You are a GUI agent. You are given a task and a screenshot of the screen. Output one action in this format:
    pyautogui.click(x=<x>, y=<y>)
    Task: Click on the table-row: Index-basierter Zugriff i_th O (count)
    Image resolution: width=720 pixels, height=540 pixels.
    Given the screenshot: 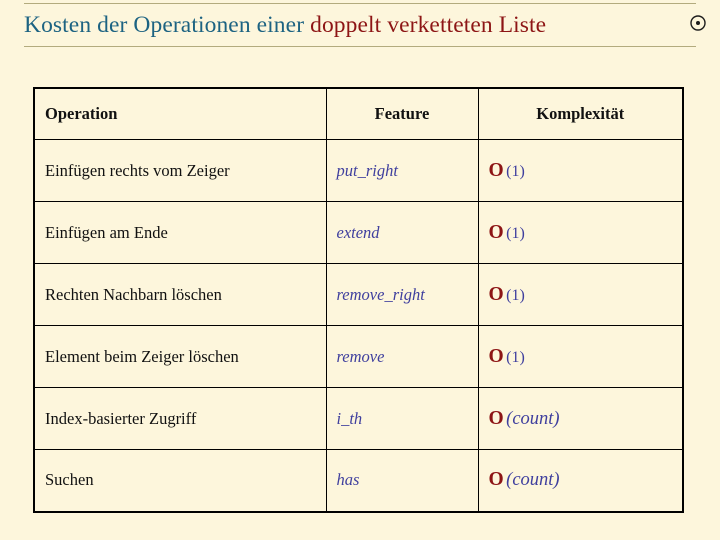 What is the action you would take?
    pyautogui.click(x=358, y=418)
    